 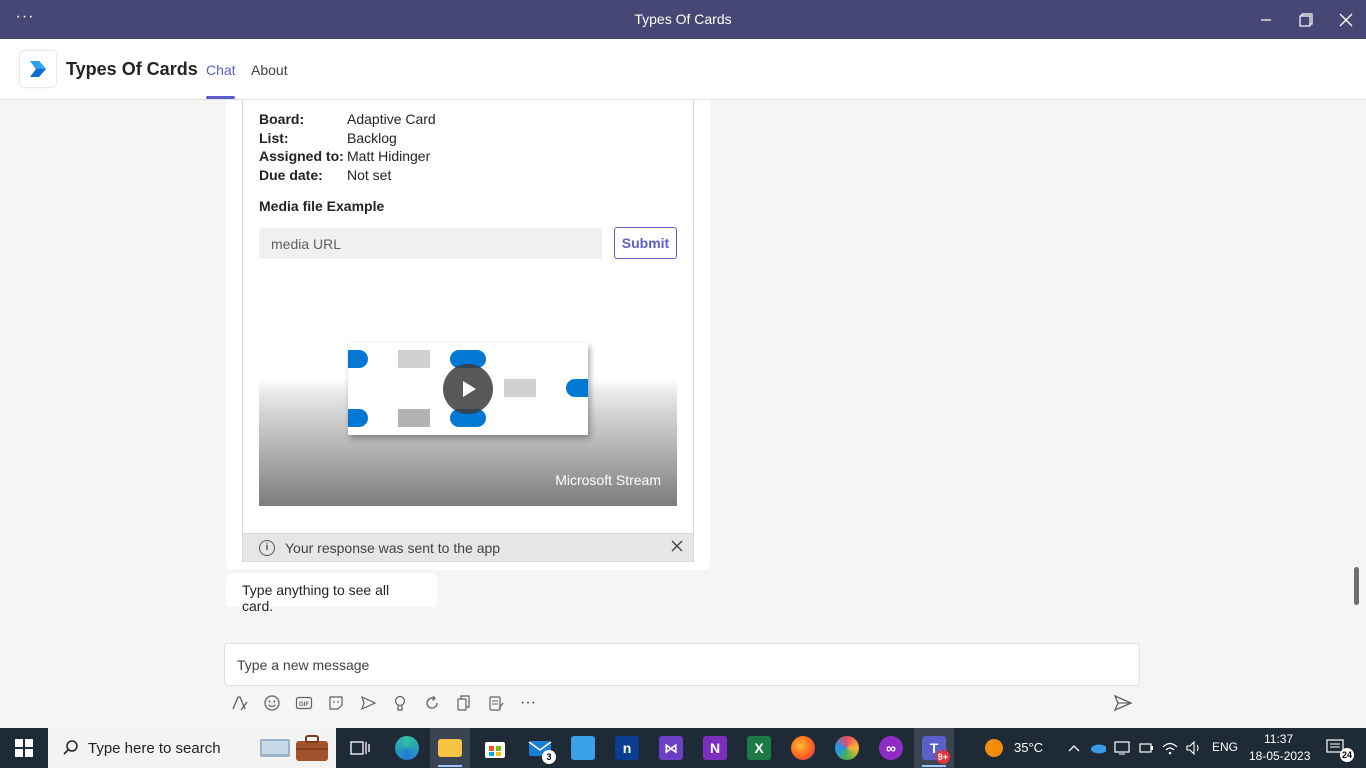 What do you see at coordinates (528, 703) in the screenshot?
I see `more-icon: ···` at bounding box center [528, 703].